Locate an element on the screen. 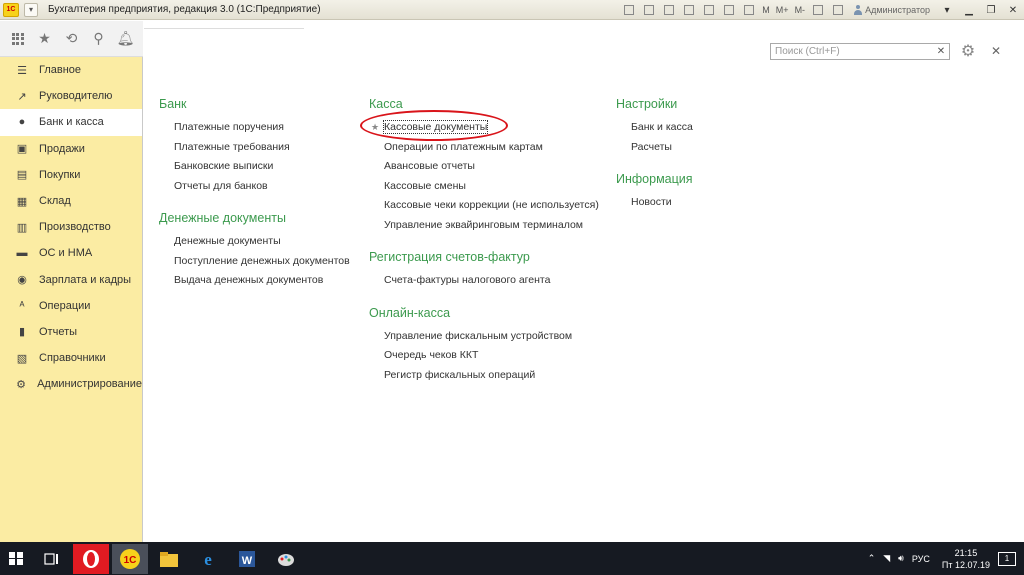 This screenshot has width=1024, height=575. link-icon is located at coordinates (709, 10).